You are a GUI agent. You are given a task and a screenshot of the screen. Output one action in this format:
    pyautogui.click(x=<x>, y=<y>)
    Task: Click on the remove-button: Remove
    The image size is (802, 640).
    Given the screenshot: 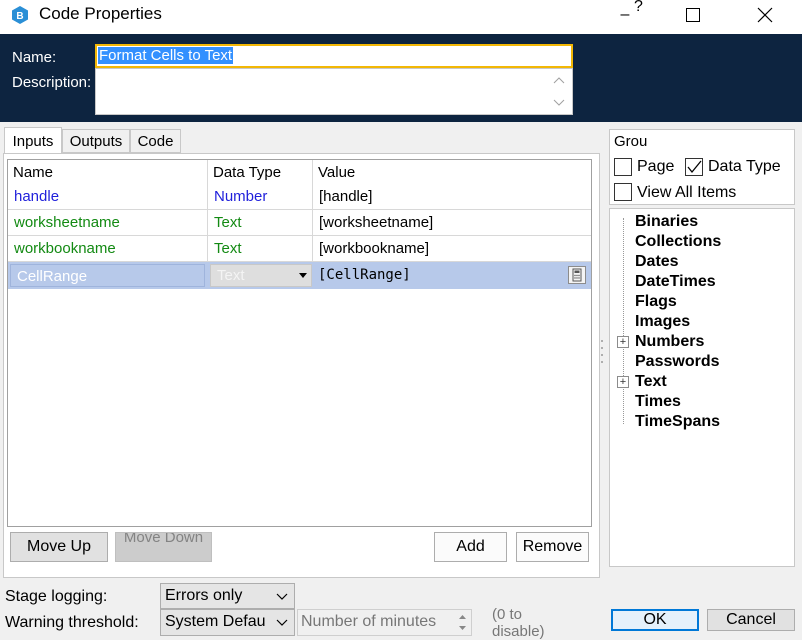 What is the action you would take?
    pyautogui.click(x=552, y=547)
    